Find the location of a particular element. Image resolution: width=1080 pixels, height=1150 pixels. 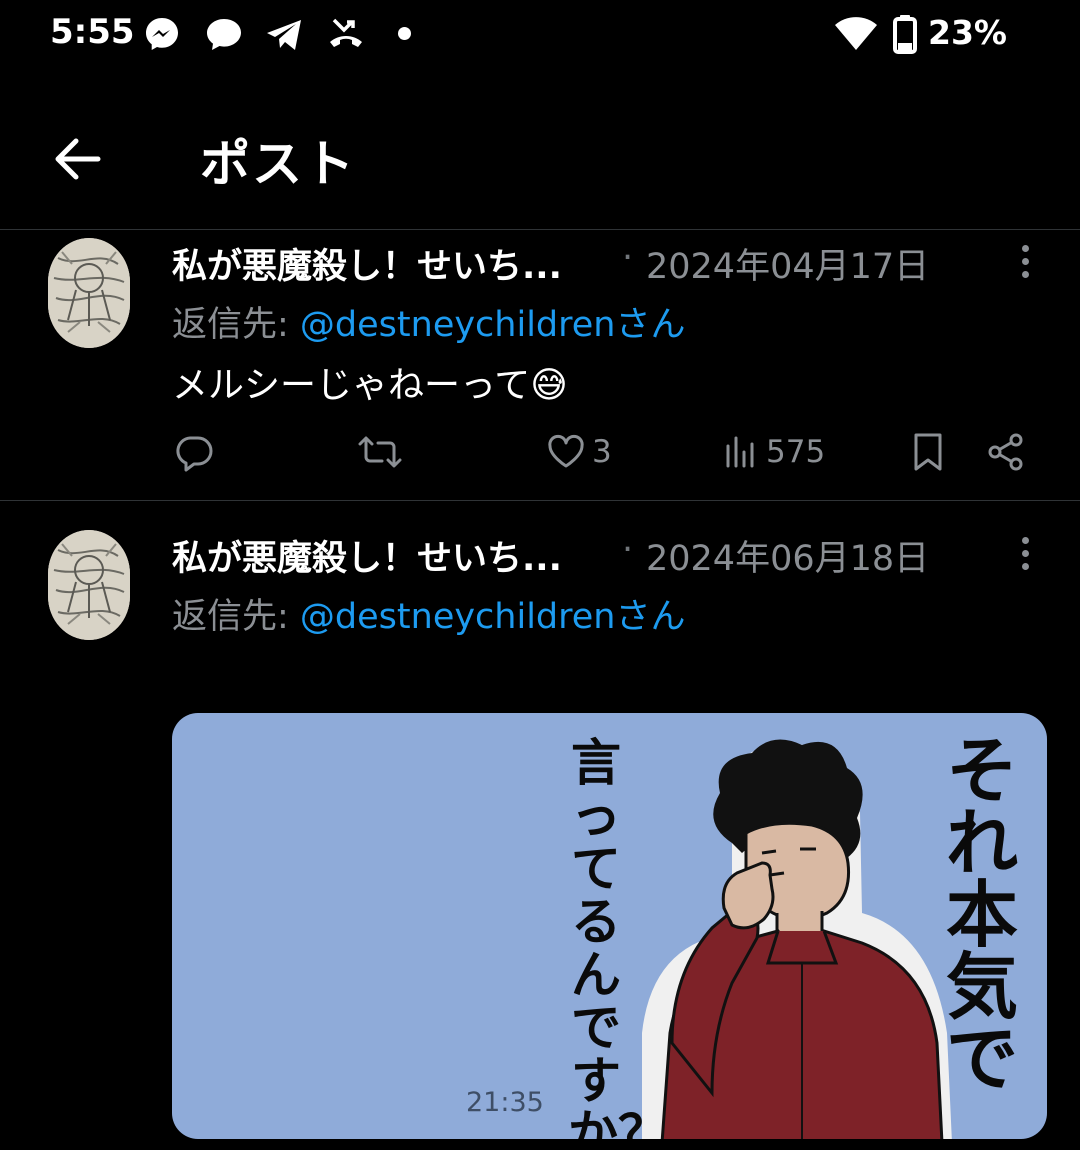

repost-icon is located at coordinates (380, 452).